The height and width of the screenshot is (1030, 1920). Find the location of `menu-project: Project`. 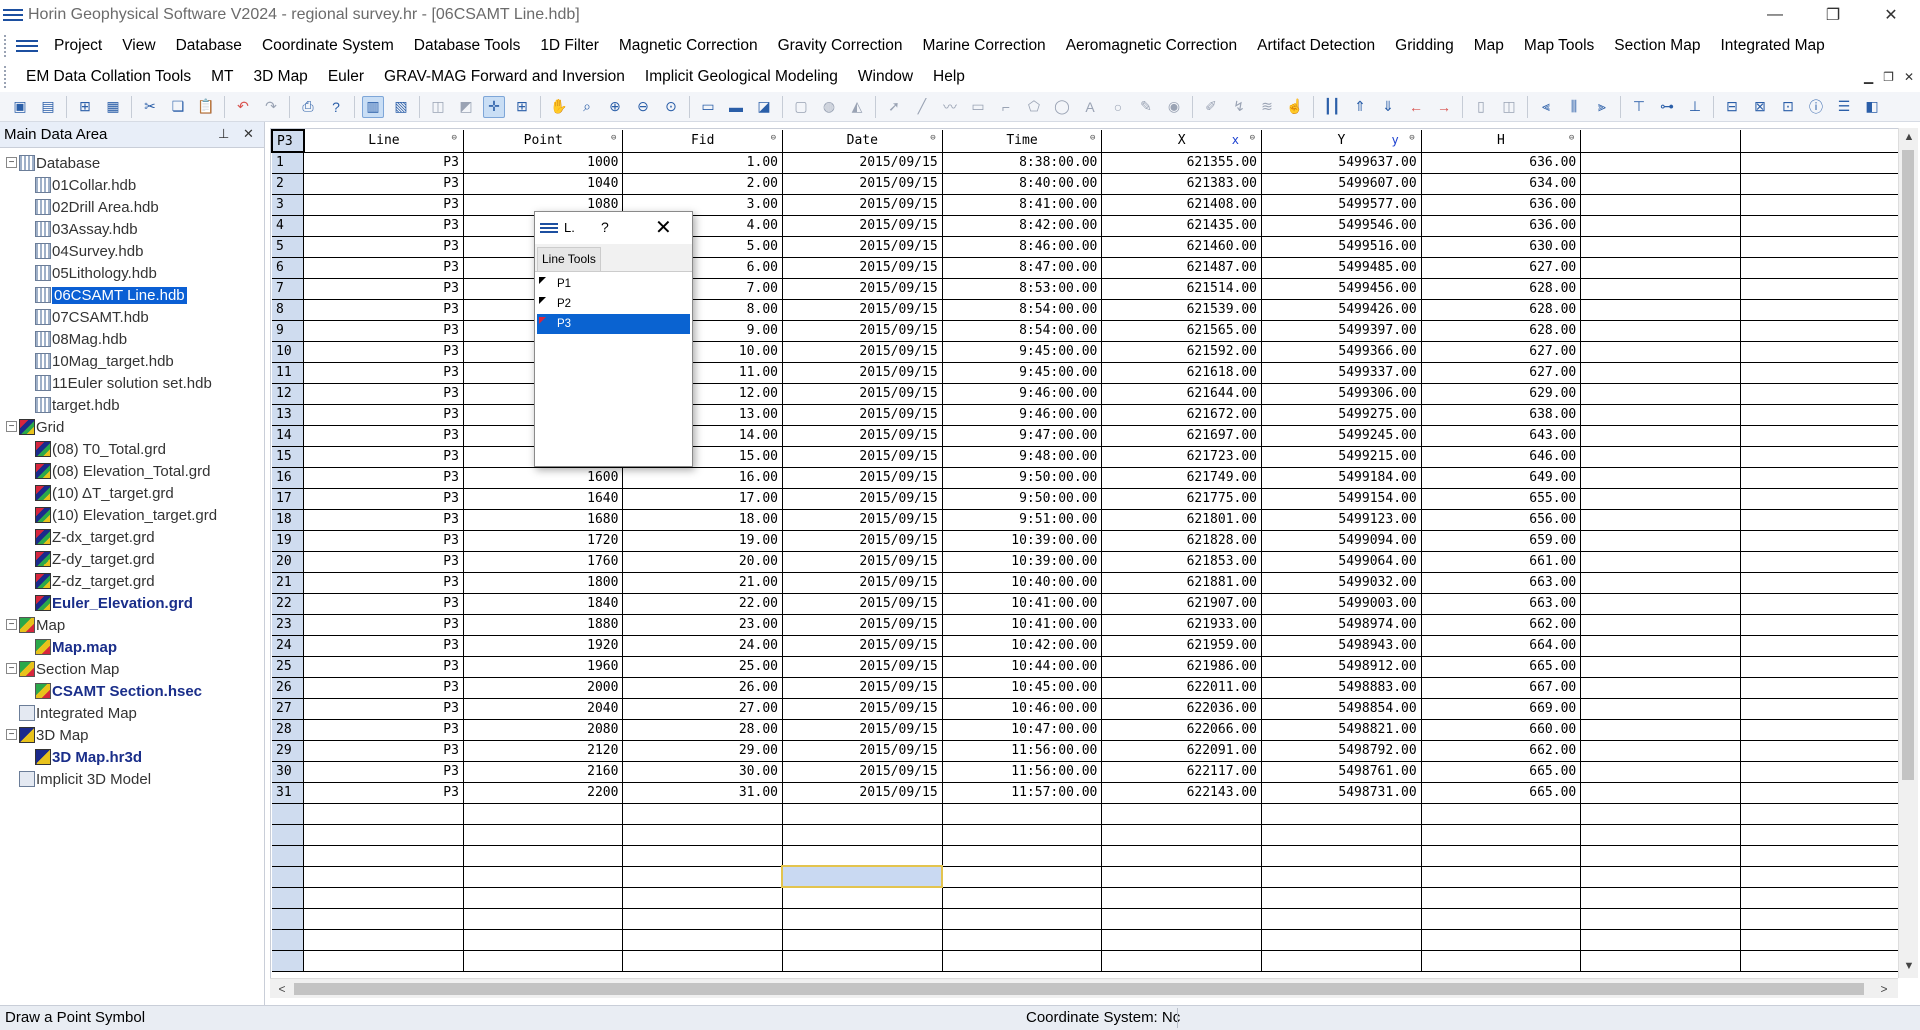

menu-project: Project is located at coordinates (78, 45).